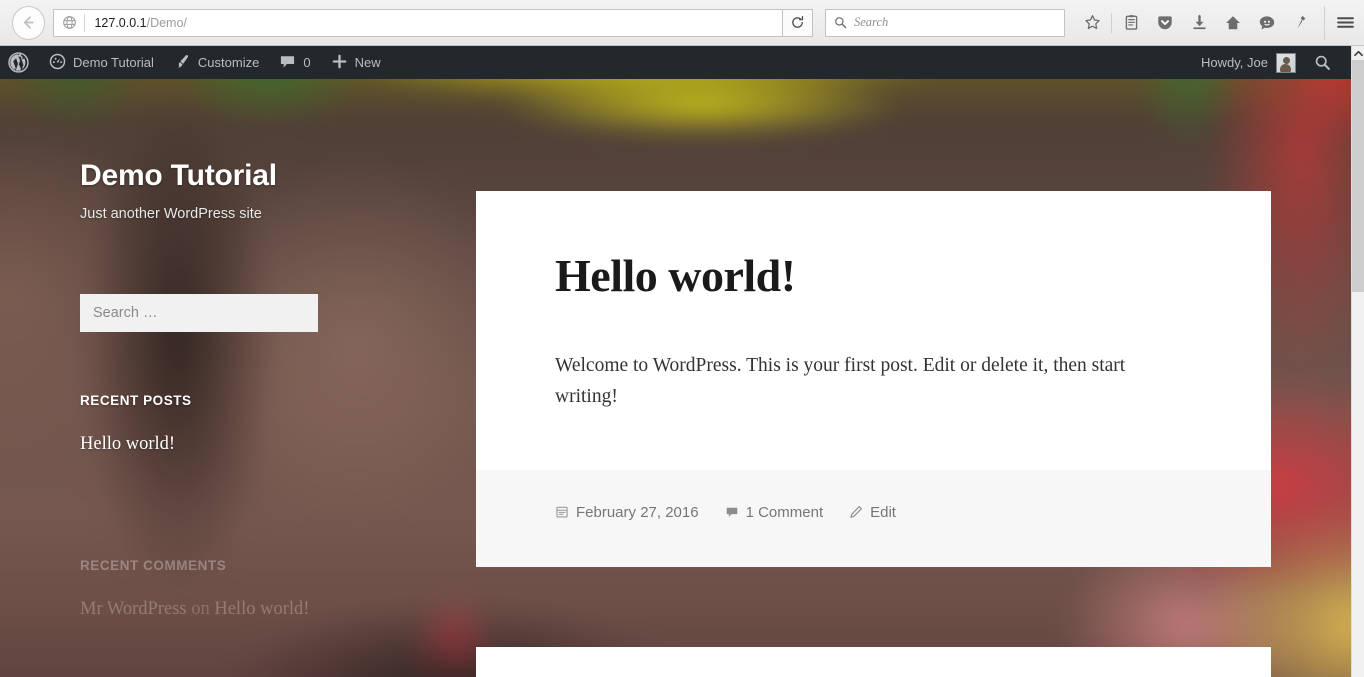 This screenshot has width=1364, height=677. I want to click on home-icon, so click(1233, 23).